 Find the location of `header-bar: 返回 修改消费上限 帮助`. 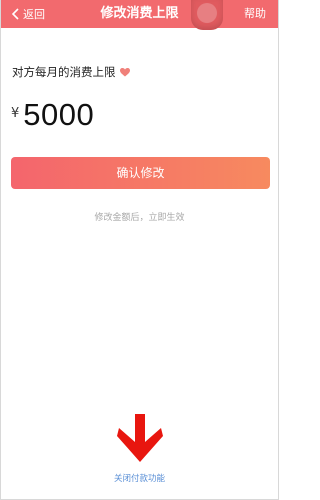

header-bar: 返回 修改消费上限 帮助 is located at coordinates (139, 15).